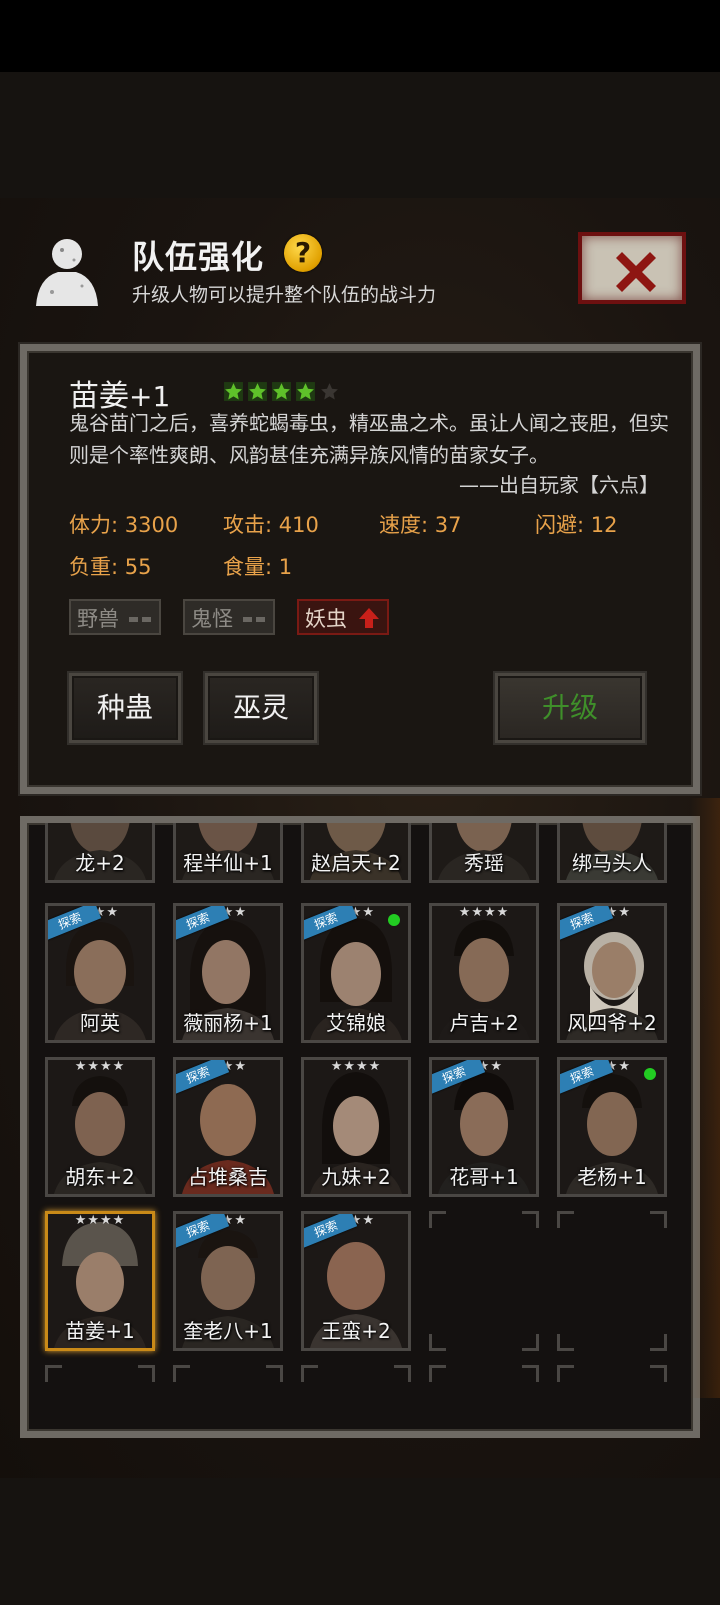 The image size is (720, 1605). I want to click on stat-label: 攻击:, so click(248, 525).